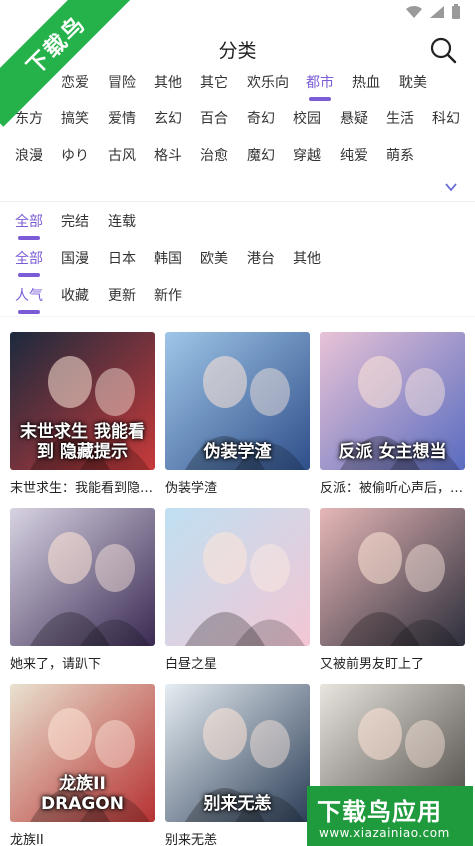  What do you see at coordinates (214, 266) in the screenshot?
I see `filter-chip: 欧美` at bounding box center [214, 266].